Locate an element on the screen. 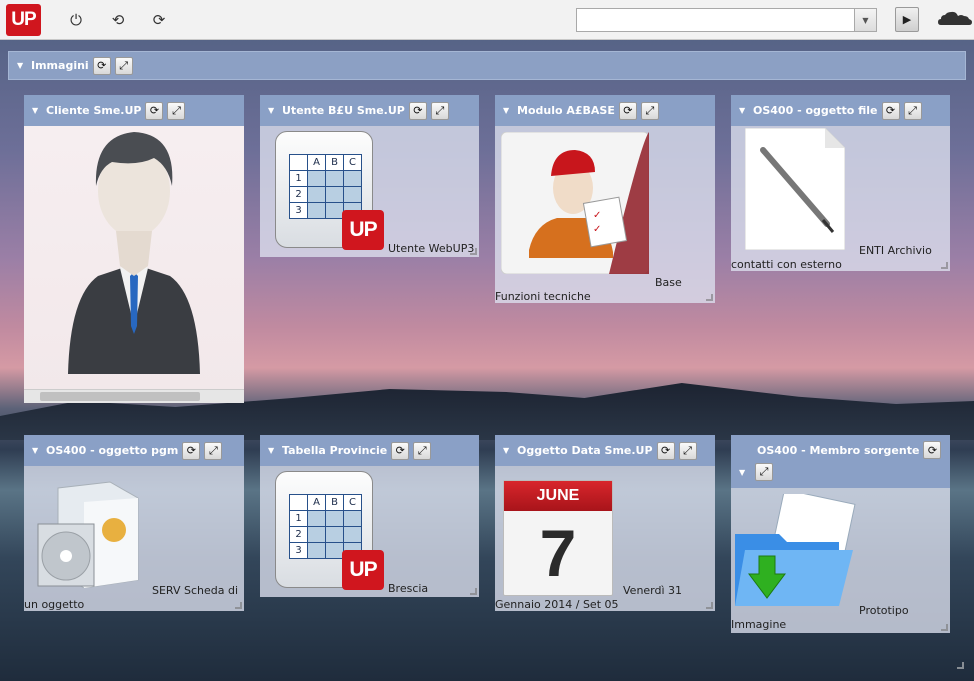 Image resolution: width=974 pixels, height=681 pixels. panel-label: Immagine is located at coordinates (759, 624).